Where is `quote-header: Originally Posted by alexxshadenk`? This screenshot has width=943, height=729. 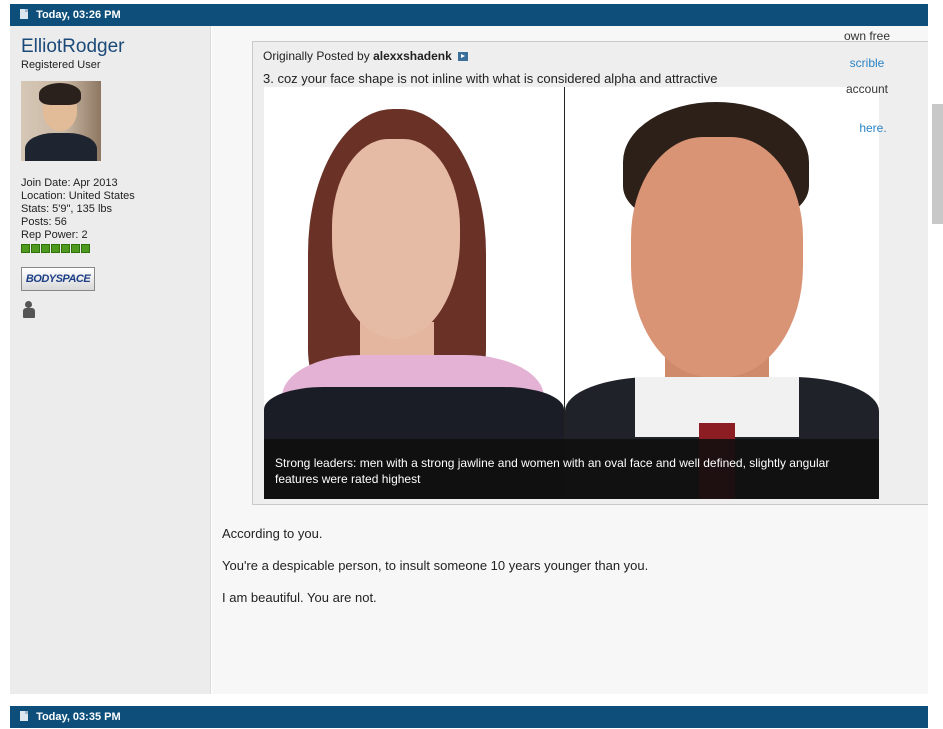 quote-header: Originally Posted by alexxshadenk is located at coordinates (366, 56).